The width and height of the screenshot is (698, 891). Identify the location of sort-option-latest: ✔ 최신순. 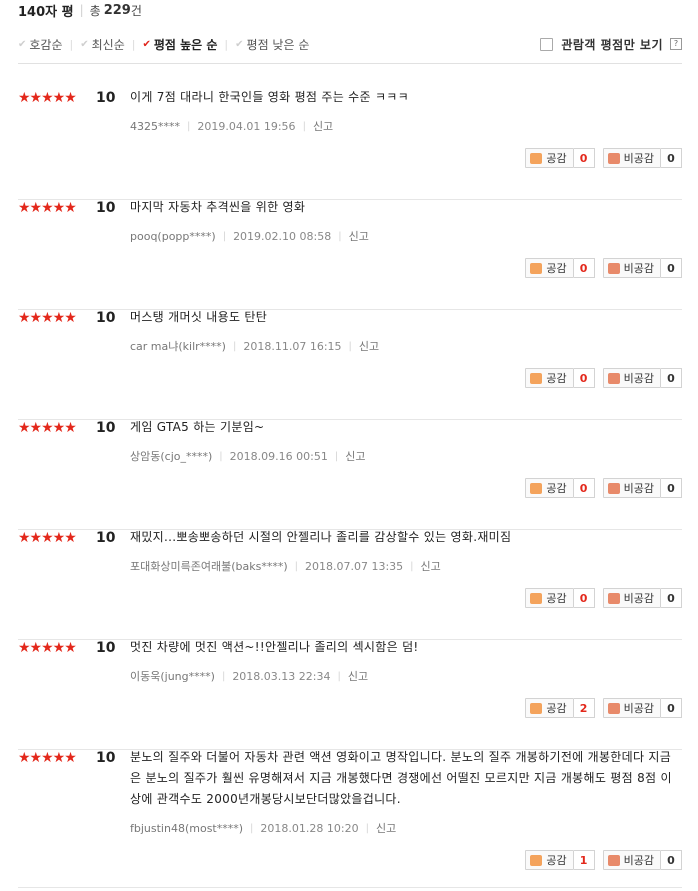
(102, 44).